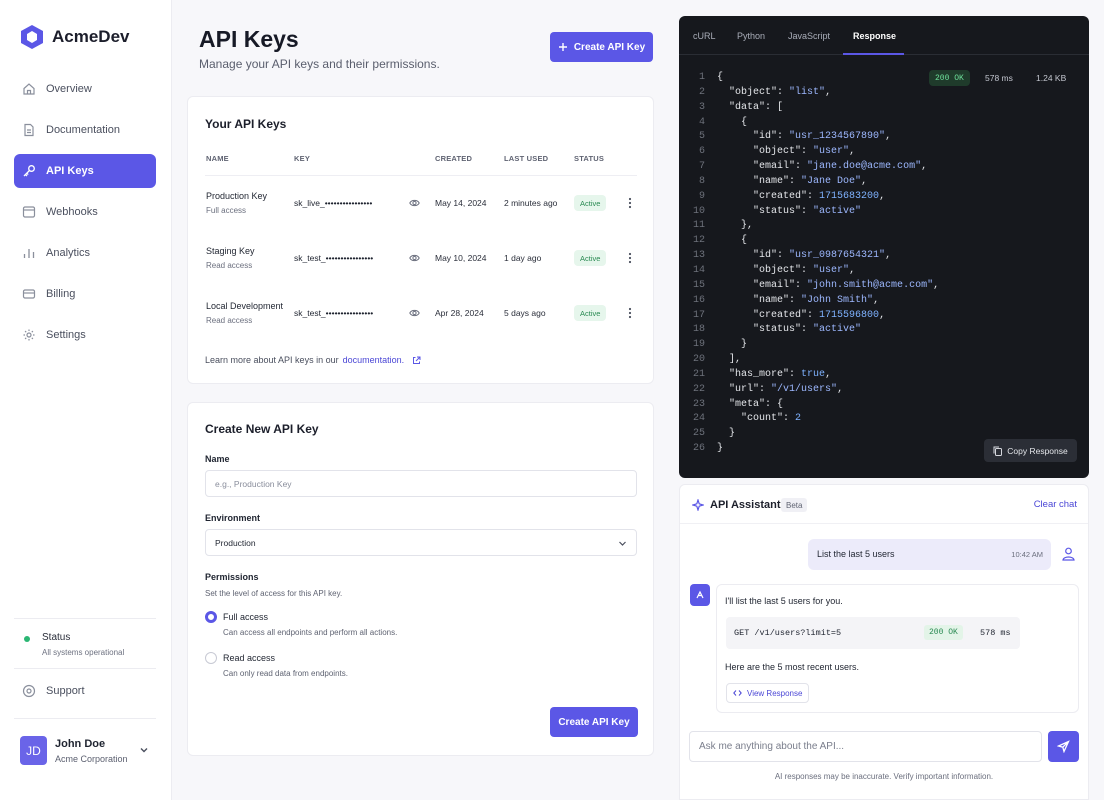  What do you see at coordinates (884, 419) in the screenshot?
I see `code-line: 24 "count": 2` at bounding box center [884, 419].